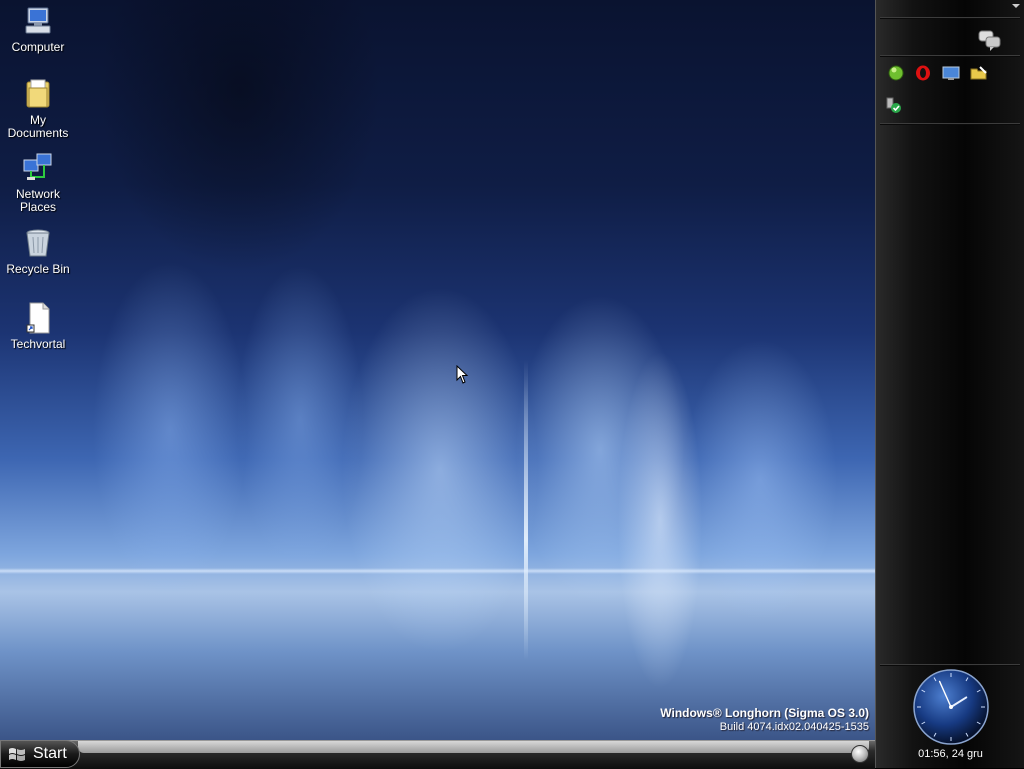  I want to click on watermark-build: Build 4074.idx02.040425-1535, so click(794, 727).